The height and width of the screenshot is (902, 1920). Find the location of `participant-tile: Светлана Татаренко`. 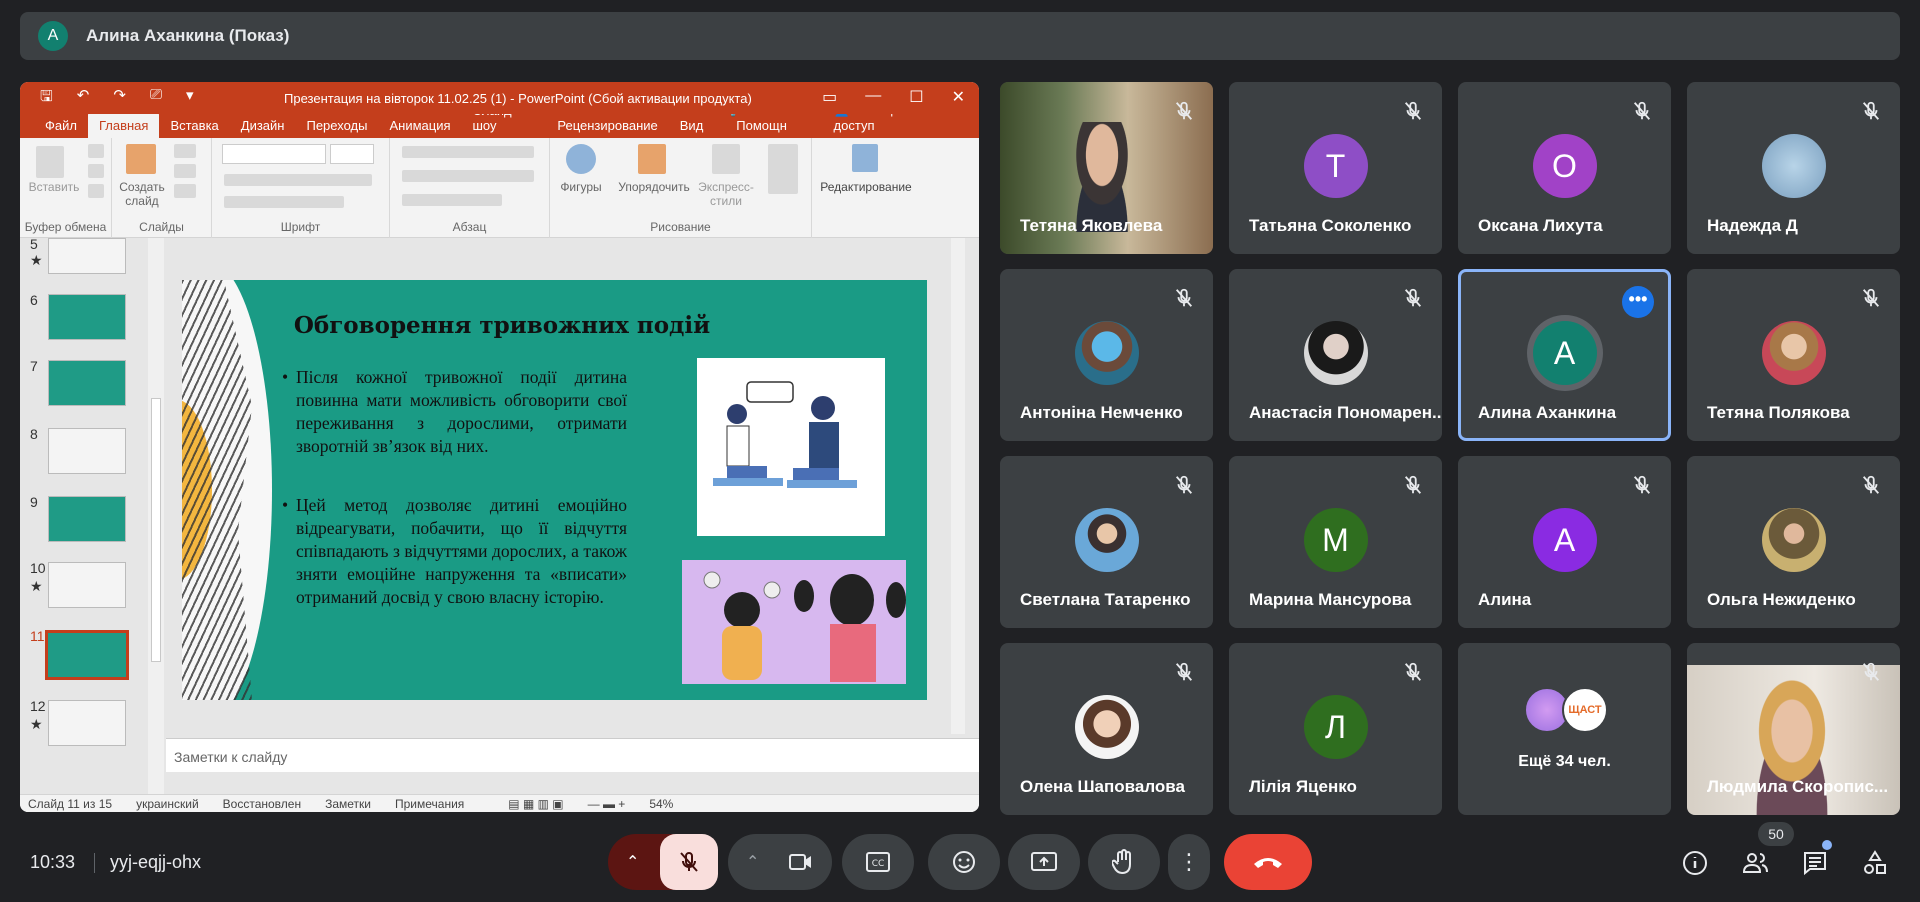

participant-tile: Светлана Татаренко is located at coordinates (1106, 542).